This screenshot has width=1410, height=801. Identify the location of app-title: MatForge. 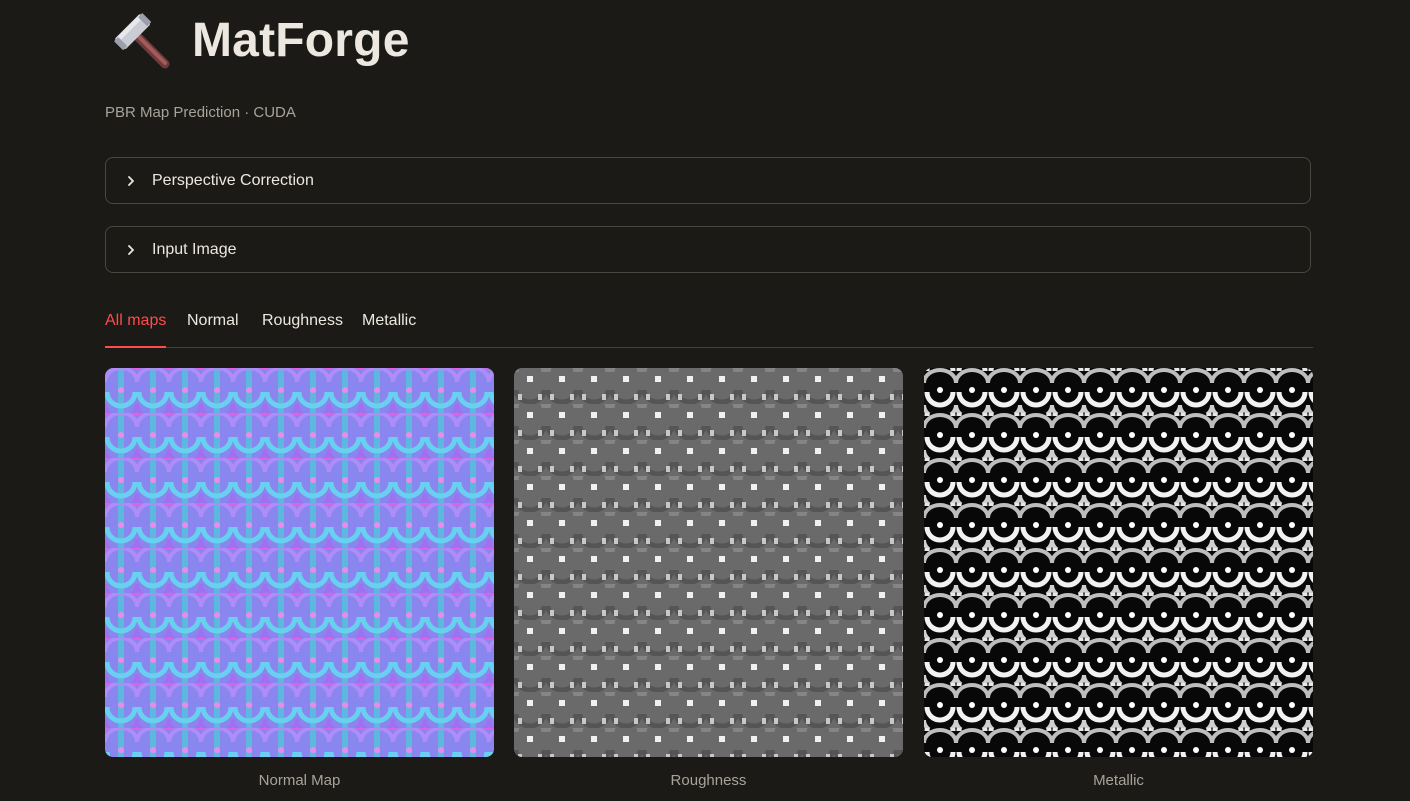
(301, 40).